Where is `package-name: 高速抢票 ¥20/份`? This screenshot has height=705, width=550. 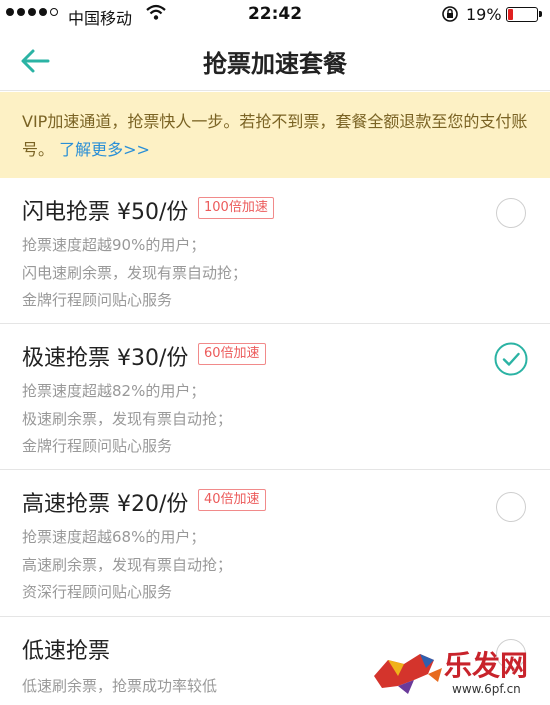
package-name: 高速抢票 ¥20/份 is located at coordinates (105, 504).